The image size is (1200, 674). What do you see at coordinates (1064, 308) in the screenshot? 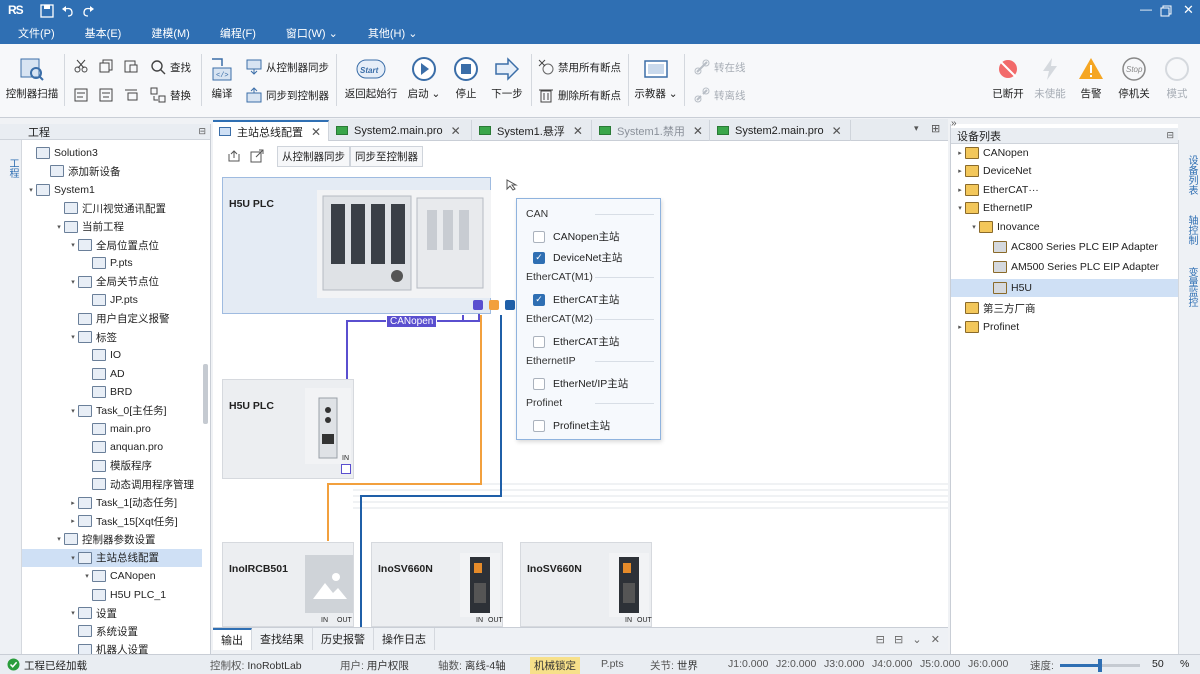
I see `device-tree-row: 第三方厂商` at bounding box center [1064, 308].